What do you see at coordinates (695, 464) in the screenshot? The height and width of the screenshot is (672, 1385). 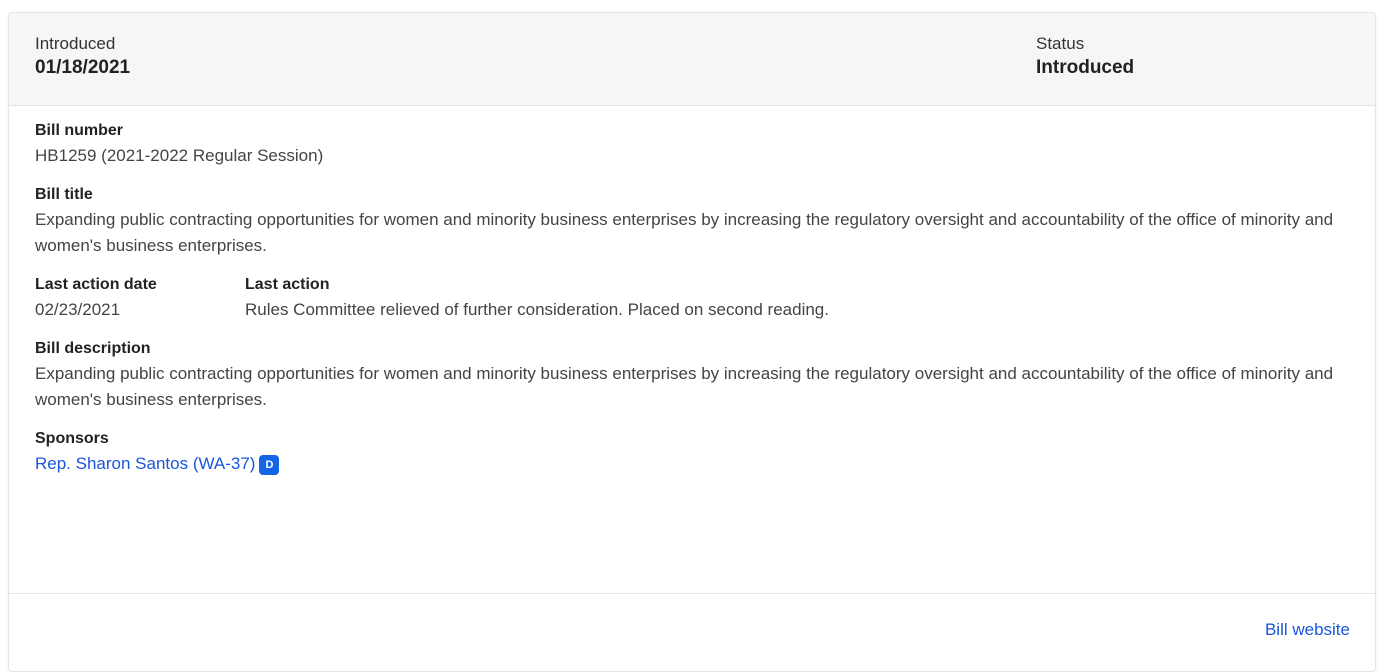 I see `sponsor-item: Rep. Sharon Santos (WA-37) D` at bounding box center [695, 464].